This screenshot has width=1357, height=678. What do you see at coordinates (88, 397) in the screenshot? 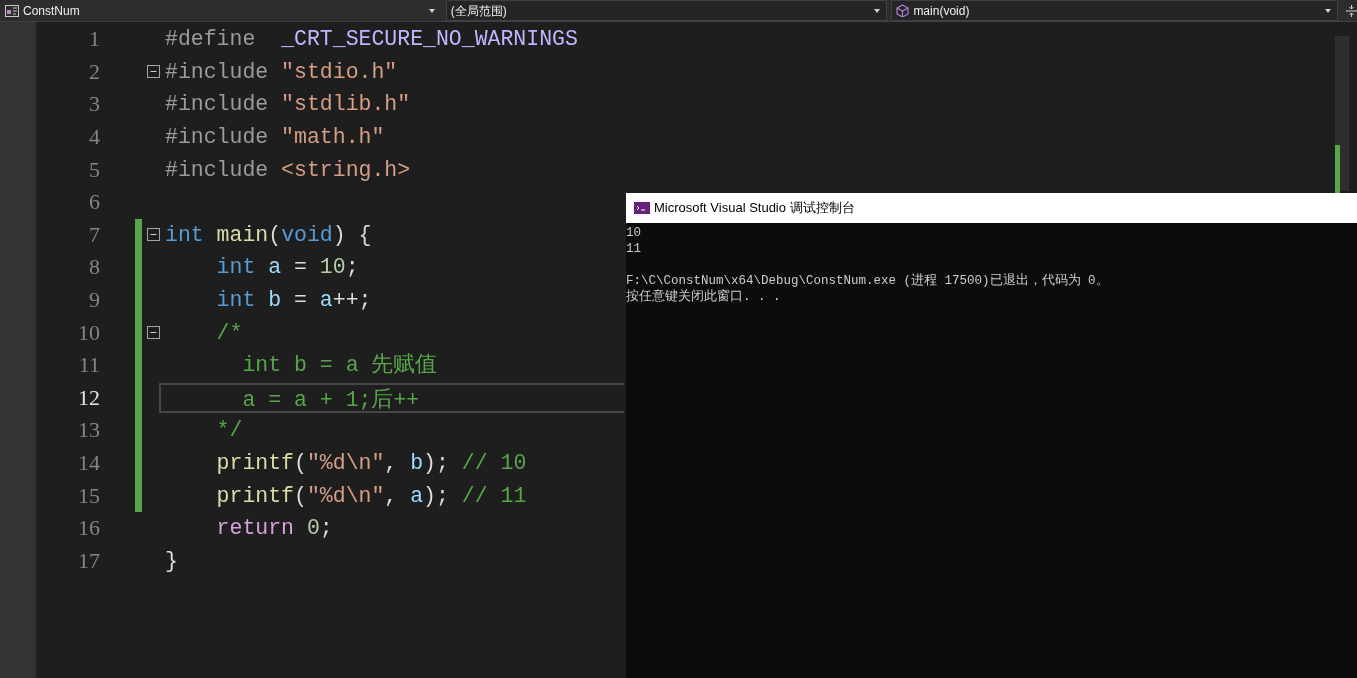
I see `line-number: 12` at bounding box center [88, 397].